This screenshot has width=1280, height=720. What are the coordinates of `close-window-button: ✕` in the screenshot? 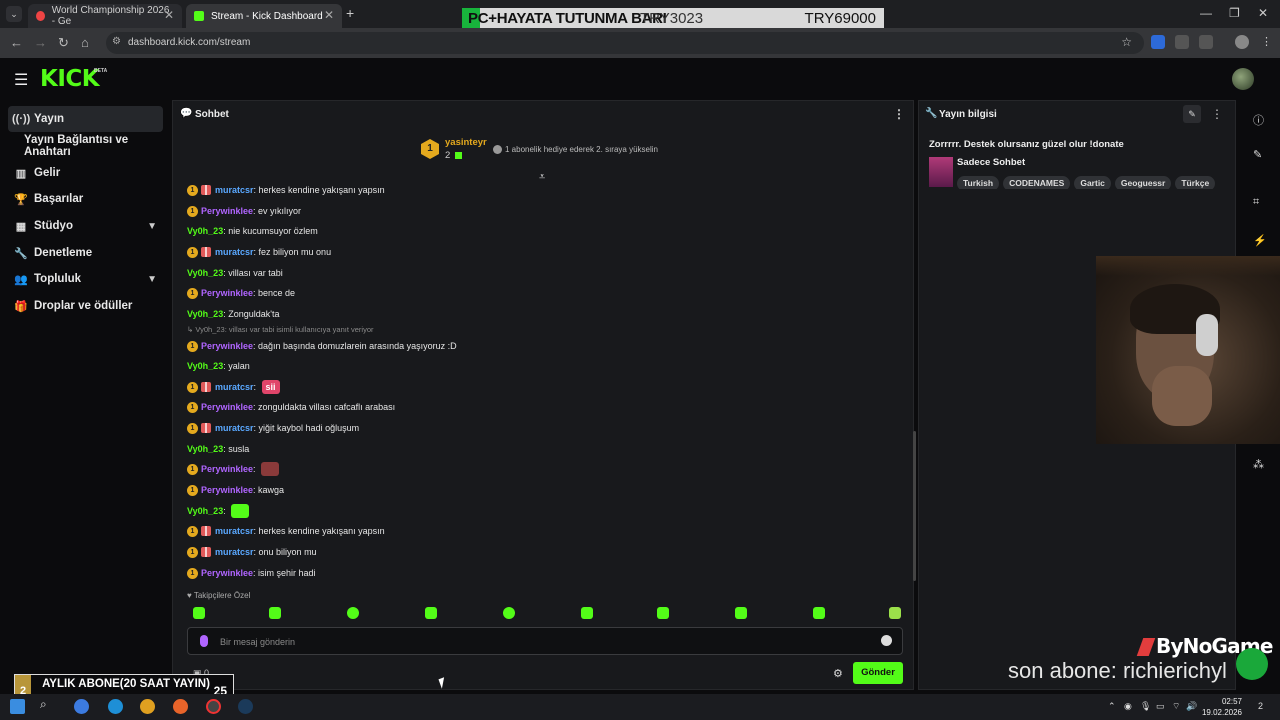 It's located at (1263, 13).